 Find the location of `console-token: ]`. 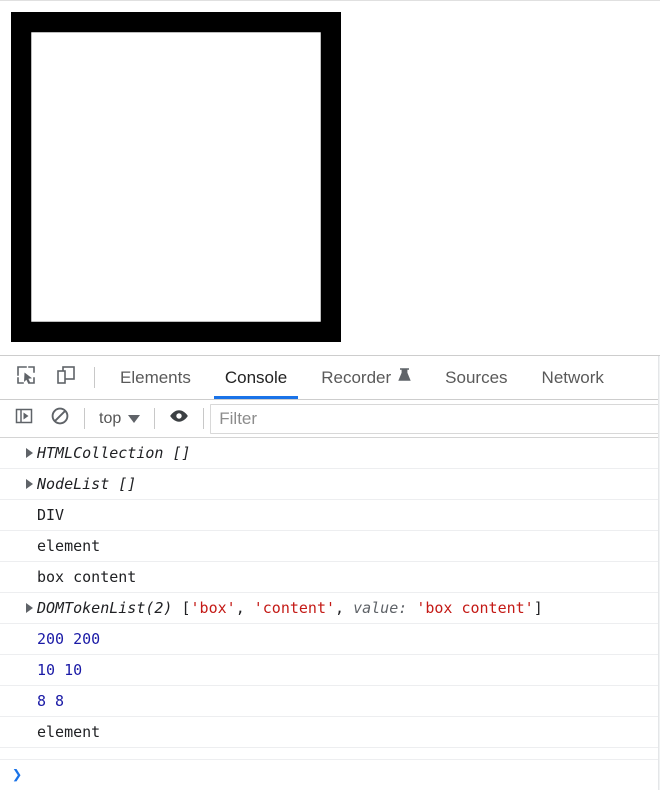

console-token: ] is located at coordinates (538, 608).